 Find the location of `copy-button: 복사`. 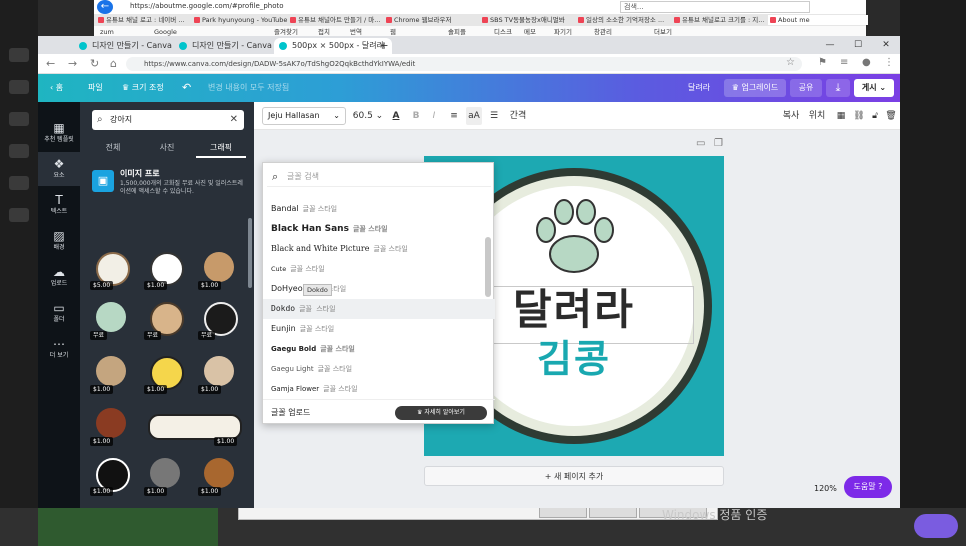

copy-button: 복사 is located at coordinates (791, 116).